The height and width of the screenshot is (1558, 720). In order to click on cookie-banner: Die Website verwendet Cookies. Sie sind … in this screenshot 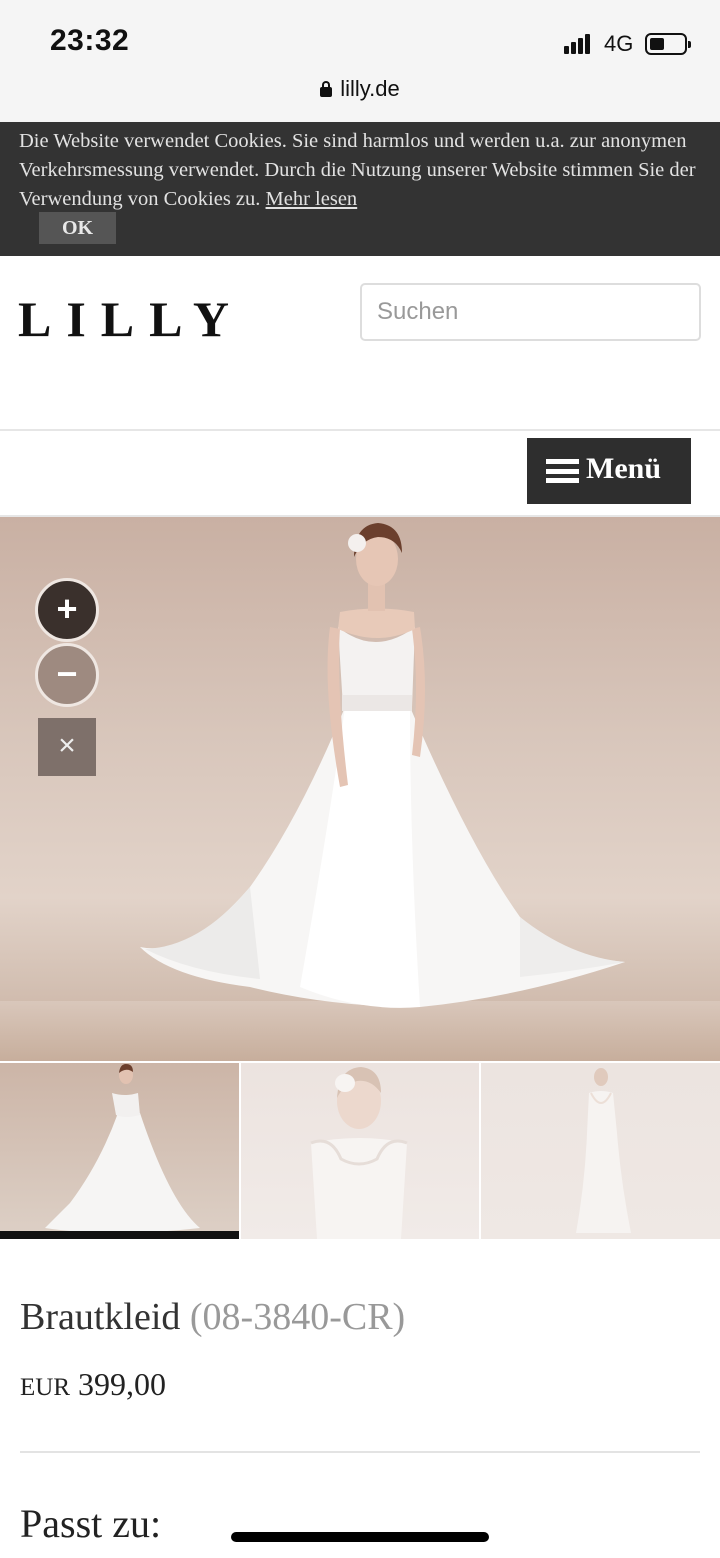, I will do `click(360, 189)`.